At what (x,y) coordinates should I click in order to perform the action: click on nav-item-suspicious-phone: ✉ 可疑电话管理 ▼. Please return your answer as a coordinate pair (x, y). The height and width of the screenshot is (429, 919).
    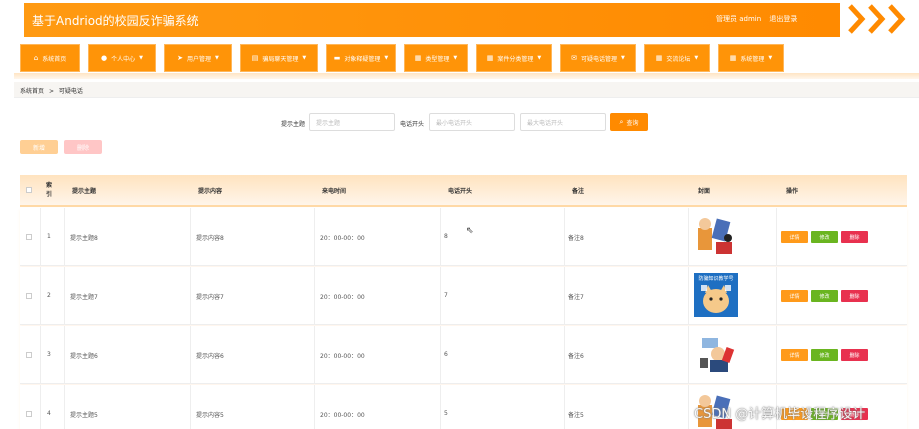
    Looking at the image, I should click on (598, 58).